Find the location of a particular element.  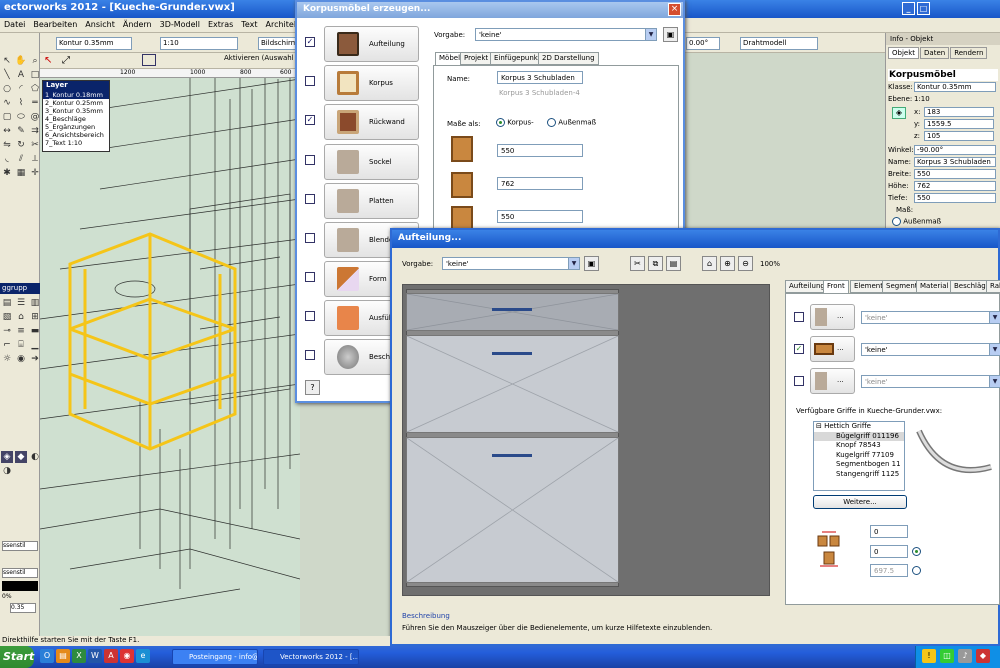

z-field is located at coordinates (959, 136).